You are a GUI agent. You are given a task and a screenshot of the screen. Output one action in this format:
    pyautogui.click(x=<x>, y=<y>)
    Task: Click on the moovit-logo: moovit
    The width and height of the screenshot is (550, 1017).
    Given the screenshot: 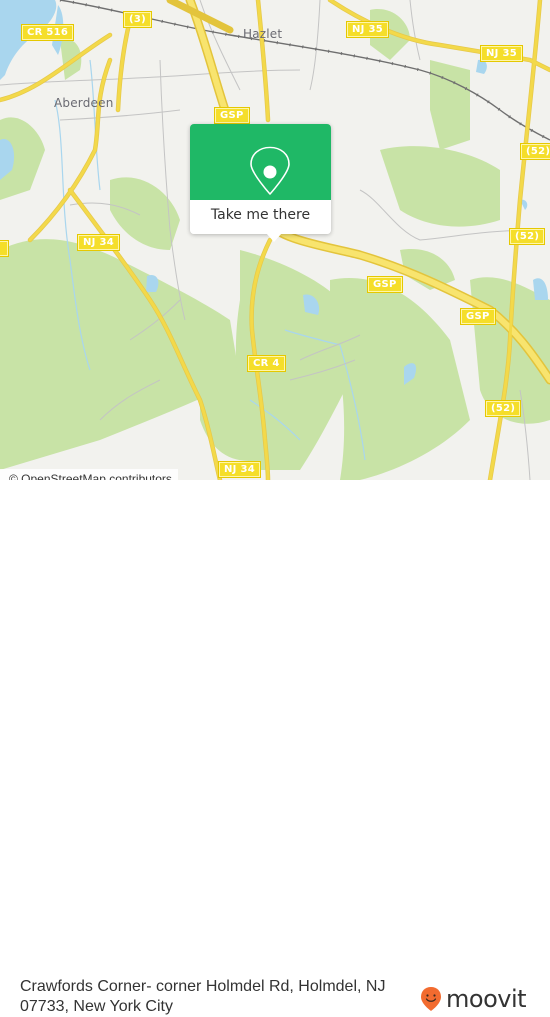 What is the action you would take?
    pyautogui.click(x=473, y=999)
    